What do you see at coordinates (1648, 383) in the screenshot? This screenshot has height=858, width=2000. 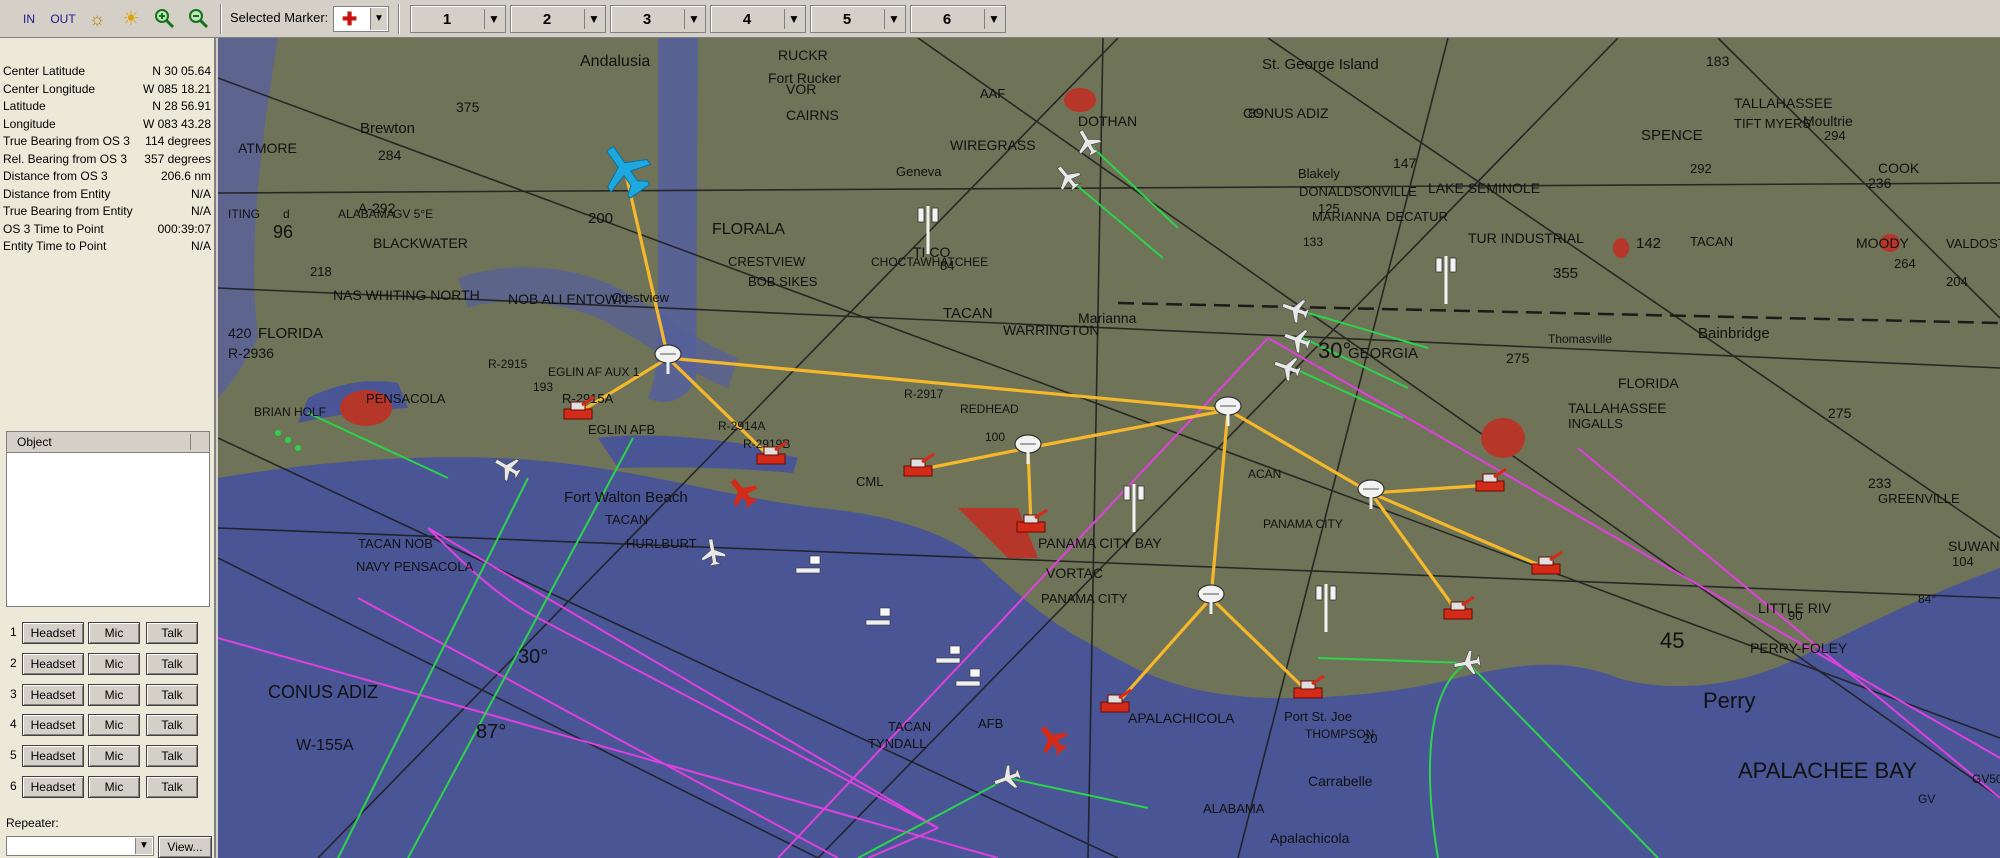 I see `map-label: FLORIDA` at bounding box center [1648, 383].